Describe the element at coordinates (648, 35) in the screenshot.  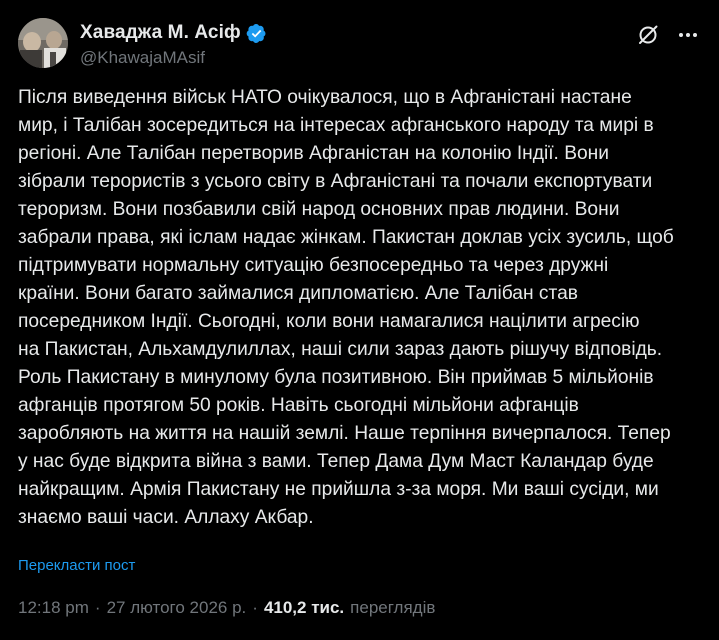
I see `grok-icon` at that location.